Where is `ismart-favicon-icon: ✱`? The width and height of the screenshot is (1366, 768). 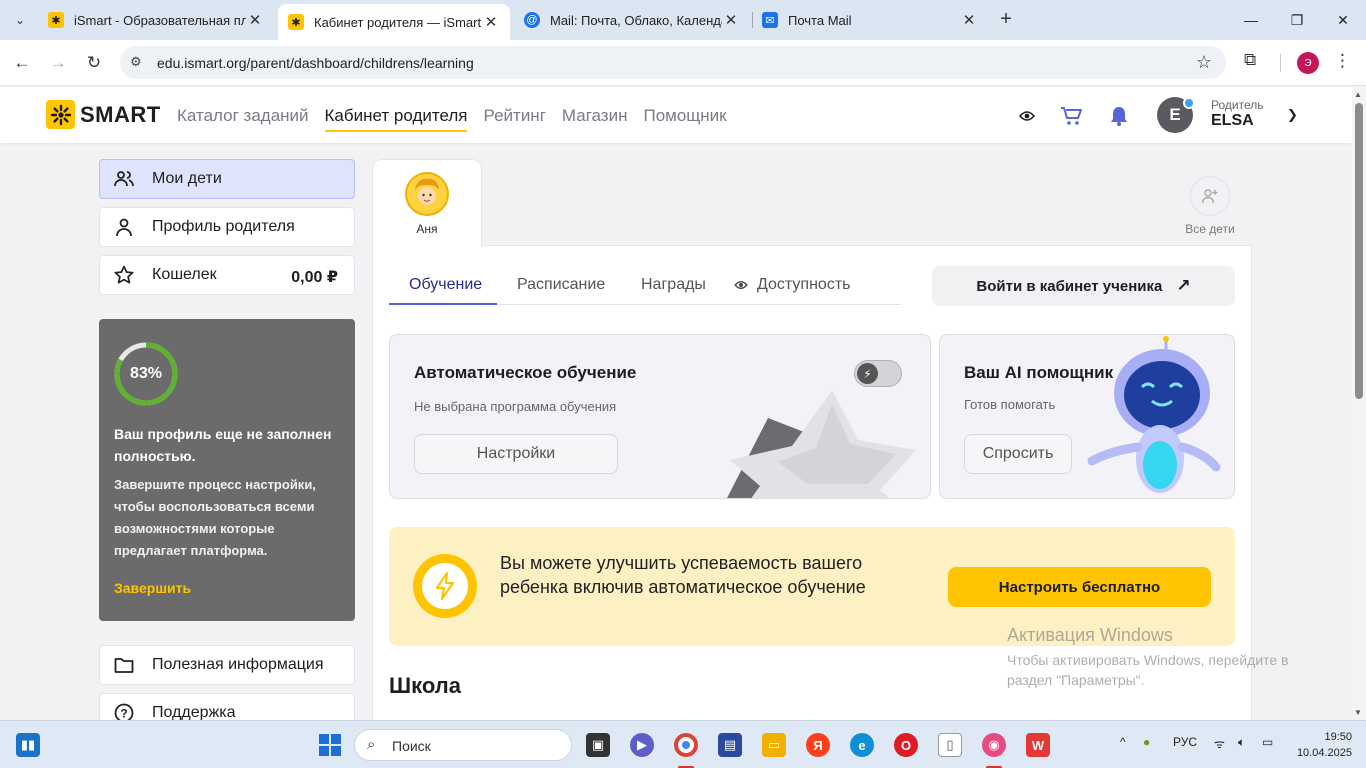
ismart-favicon-icon: ✱ is located at coordinates (56, 20).